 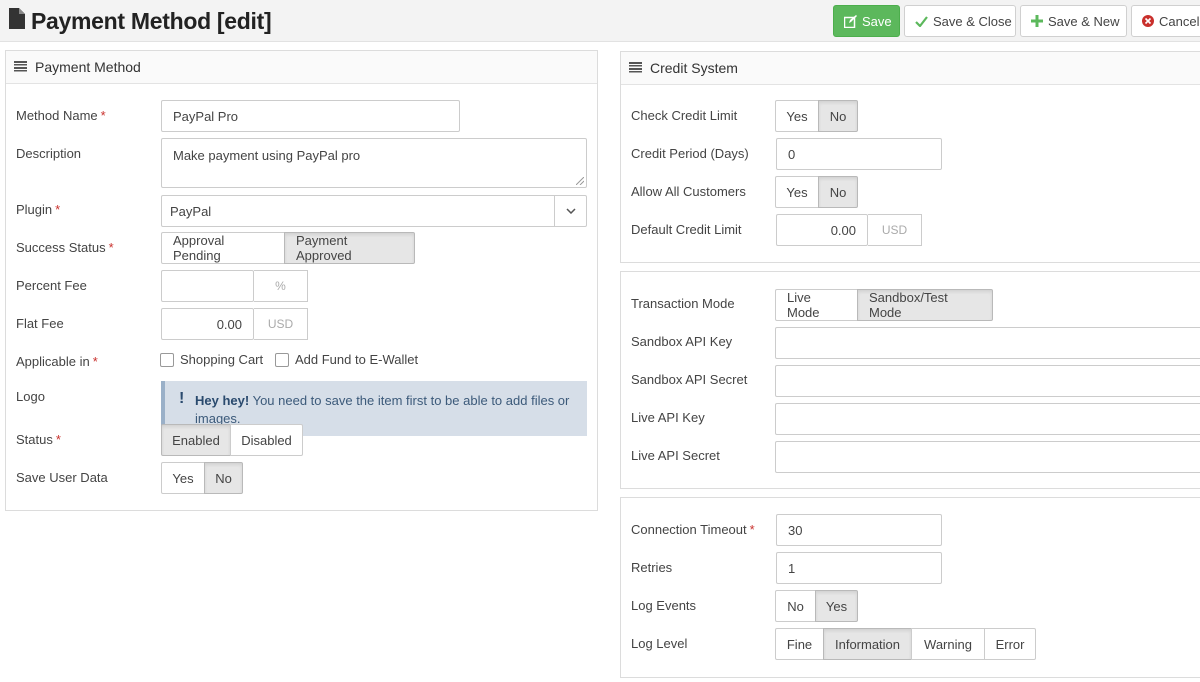 What do you see at coordinates (40, 323) in the screenshot?
I see `flat-fee-label: Flat Fee` at bounding box center [40, 323].